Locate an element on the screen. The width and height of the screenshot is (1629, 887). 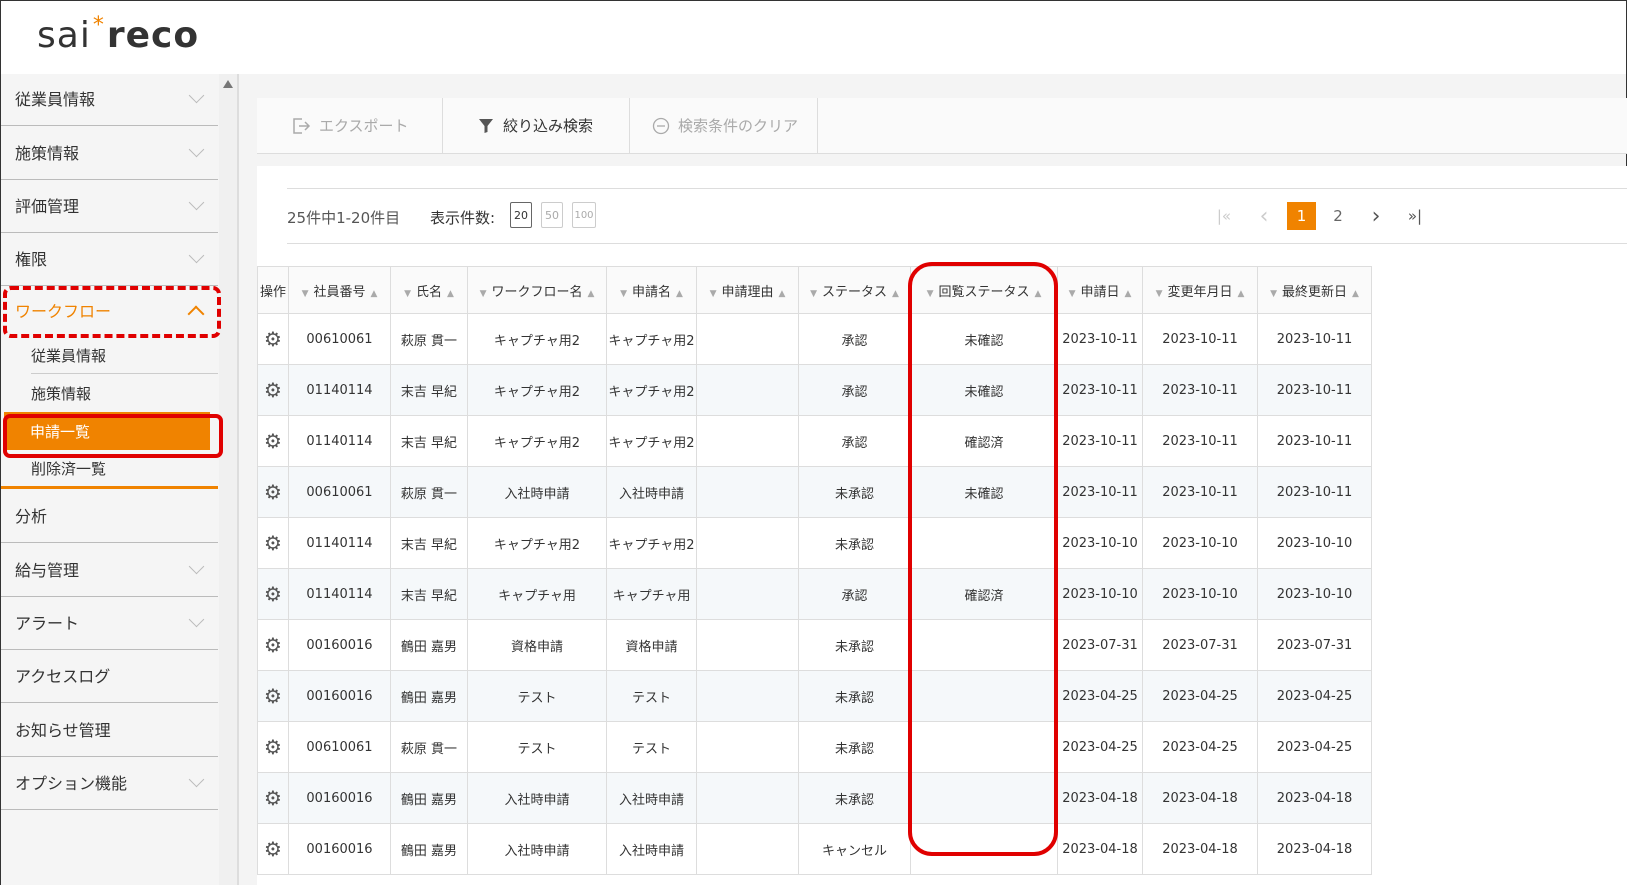
sidebar-item-payroll: 給与管理 is located at coordinates (109, 570).